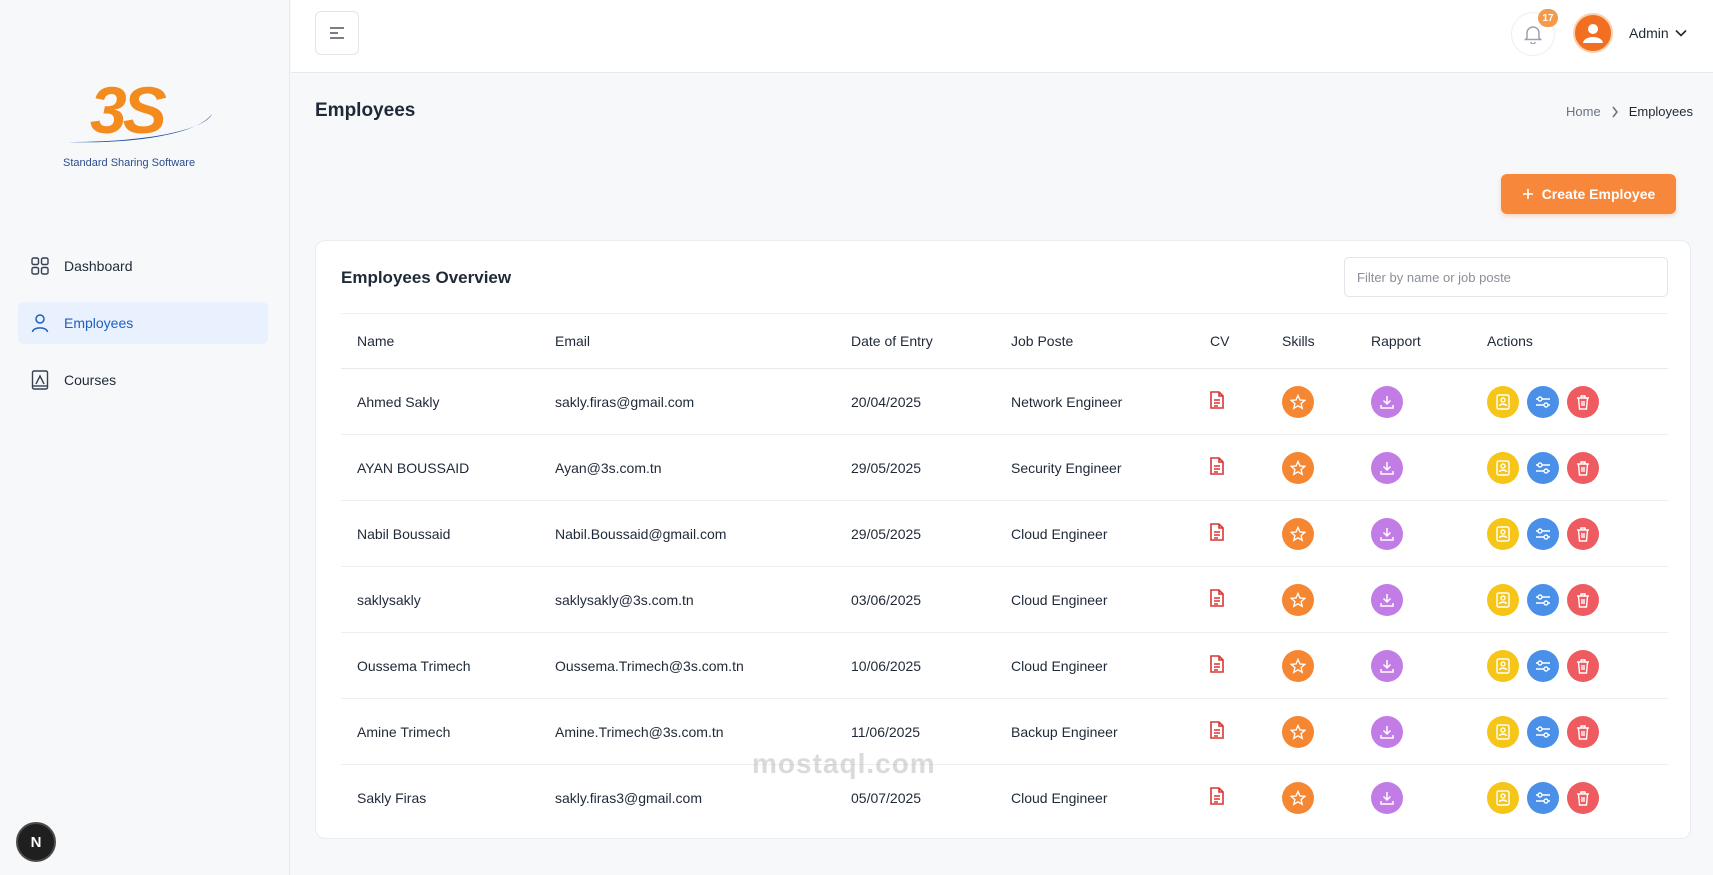  What do you see at coordinates (129, 163) in the screenshot?
I see `logo-tagline: Standard Sharing Software` at bounding box center [129, 163].